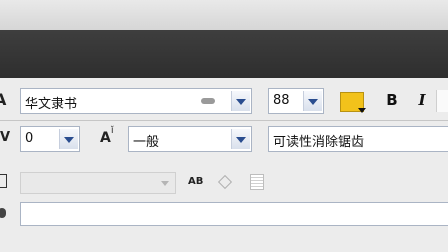 Image resolution: width=448 pixels, height=252 pixels. What do you see at coordinates (98, 183) in the screenshot?
I see `disabled-select` at bounding box center [98, 183].